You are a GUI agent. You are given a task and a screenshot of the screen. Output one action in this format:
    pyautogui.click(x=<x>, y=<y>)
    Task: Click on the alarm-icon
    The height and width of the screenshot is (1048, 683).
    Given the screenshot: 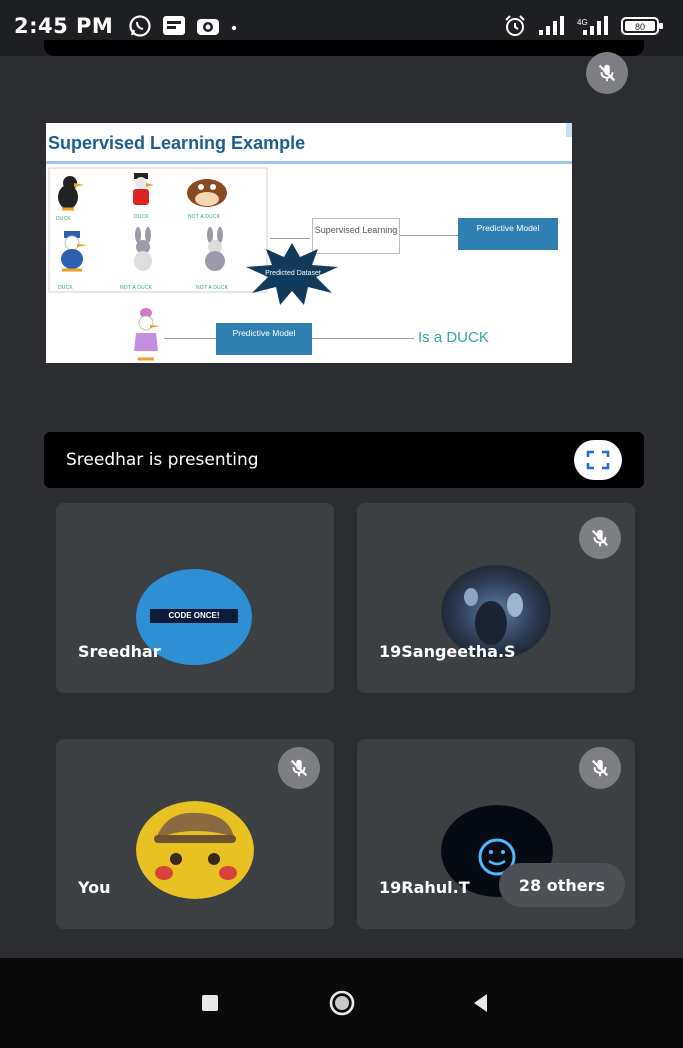 What is the action you would take?
    pyautogui.click(x=515, y=25)
    